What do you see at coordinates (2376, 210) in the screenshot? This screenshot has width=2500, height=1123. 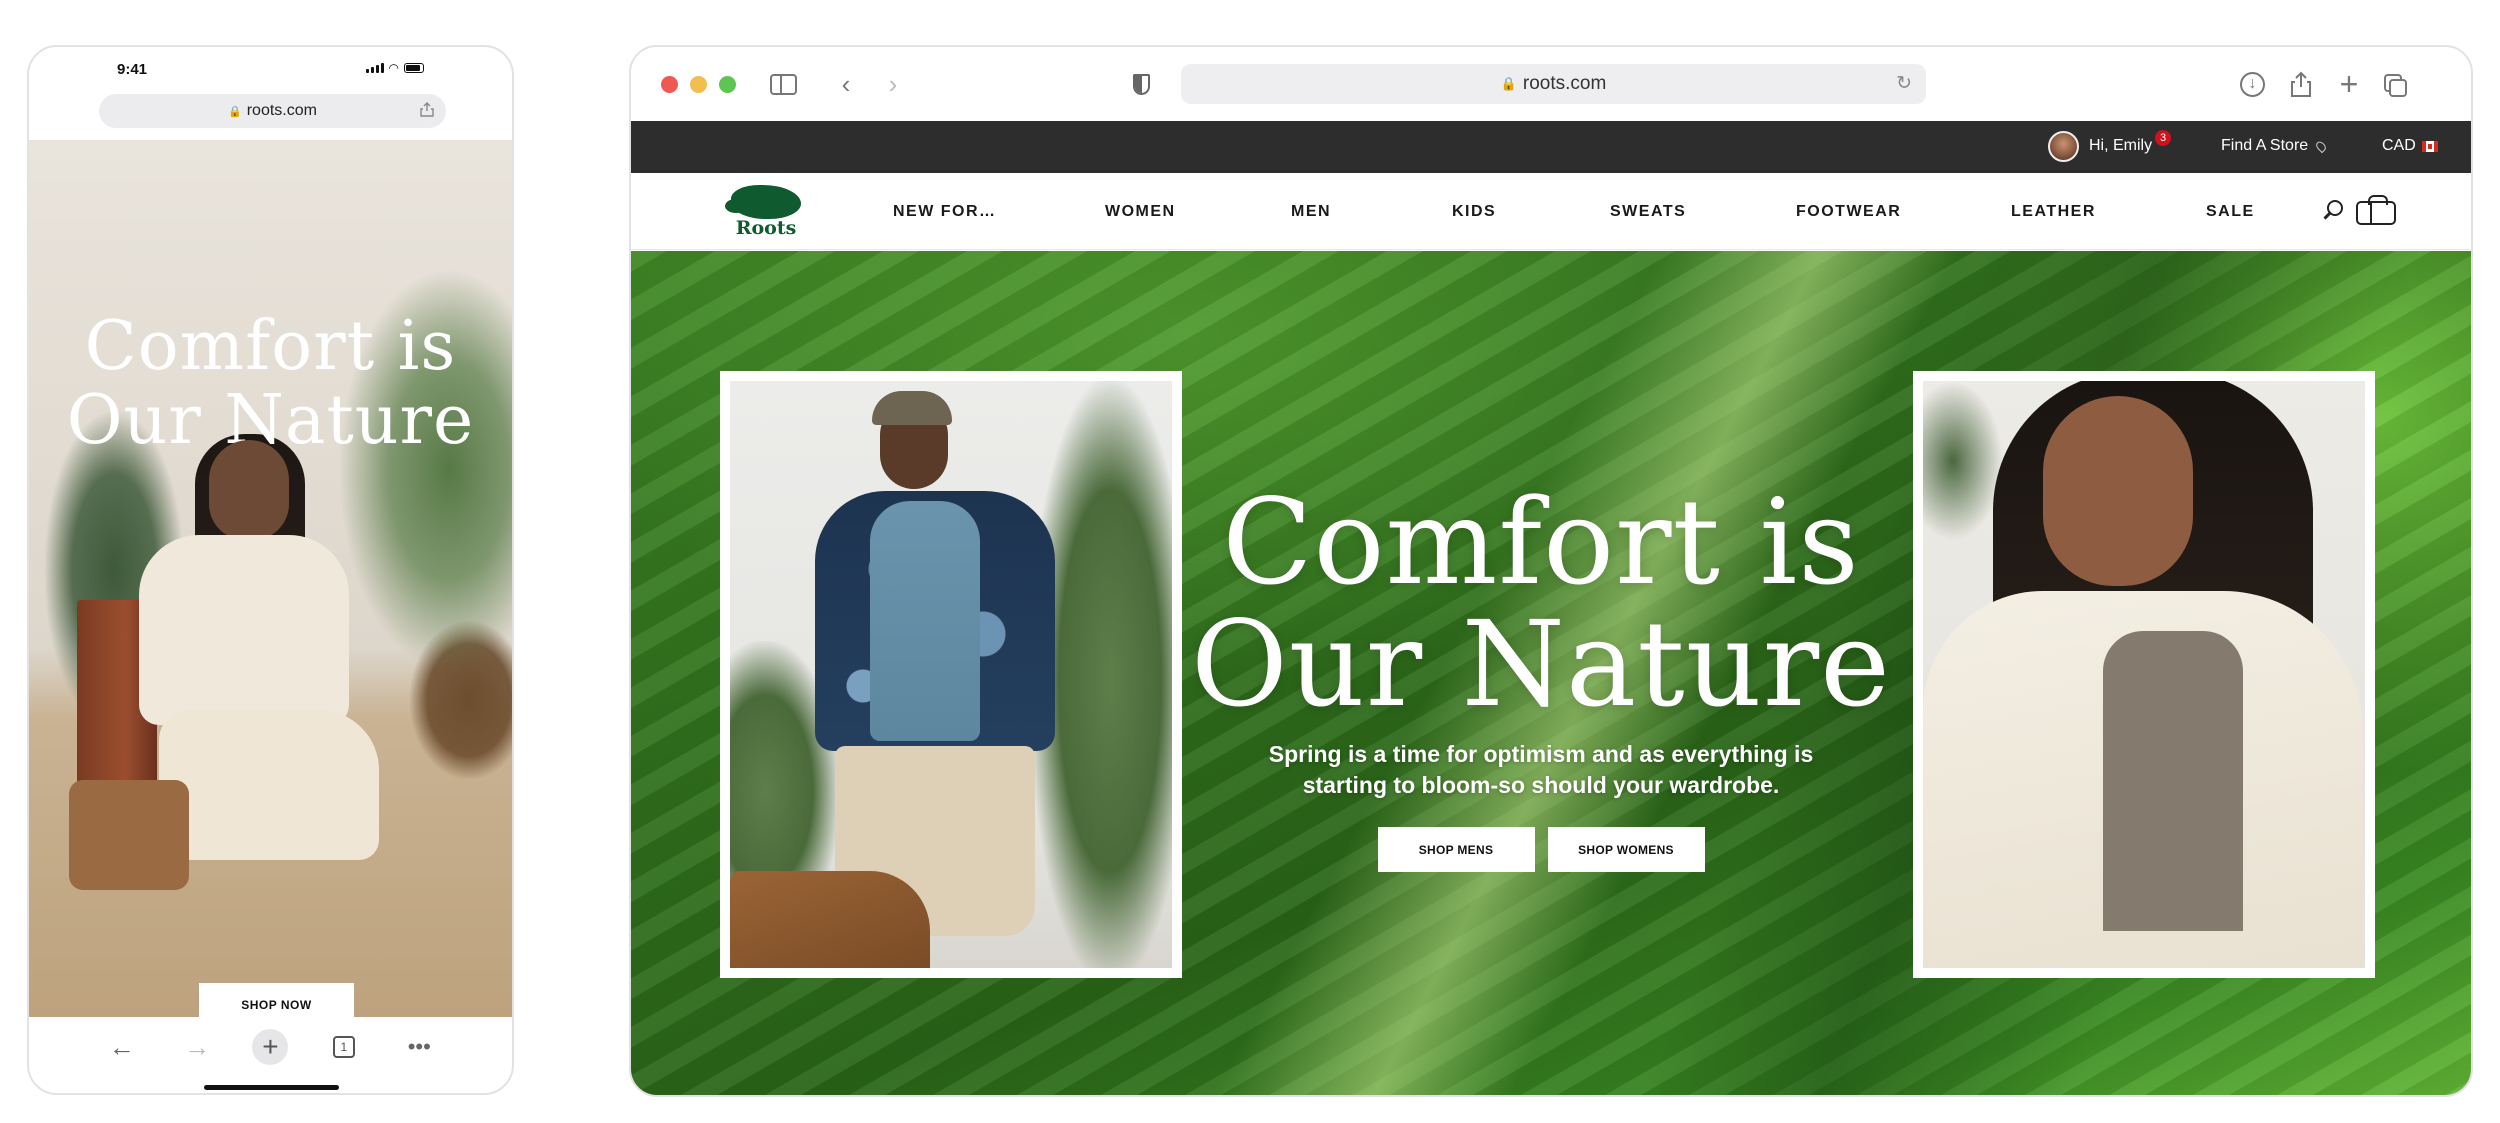 I see `shopping-bag-icon` at bounding box center [2376, 210].